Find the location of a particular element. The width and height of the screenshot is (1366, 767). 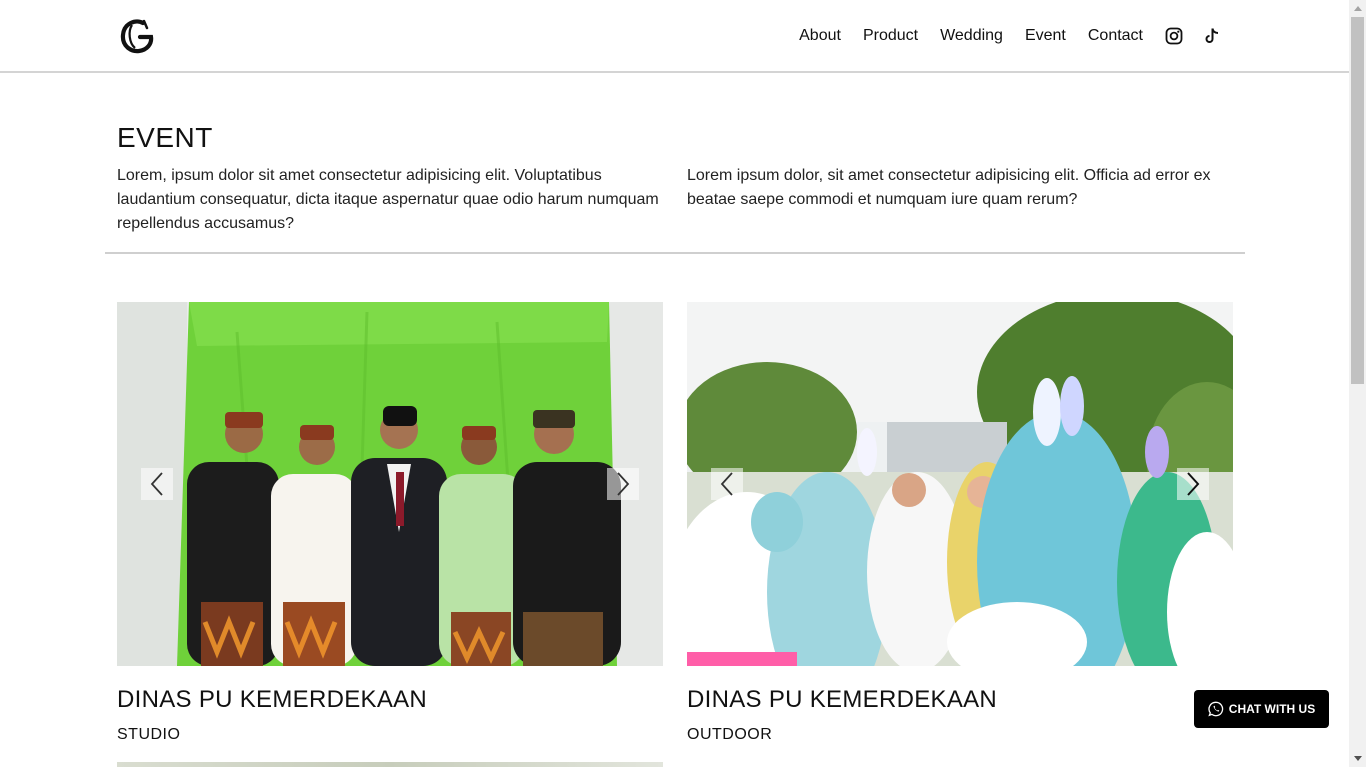

logo is located at coordinates (138, 35).